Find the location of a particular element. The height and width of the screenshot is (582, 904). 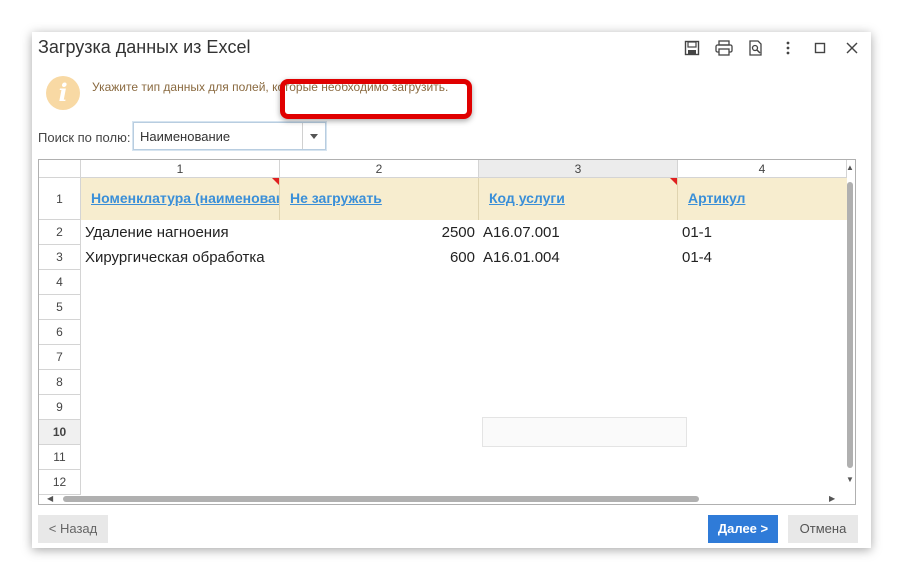

column-number: 4 is located at coordinates (762, 169).